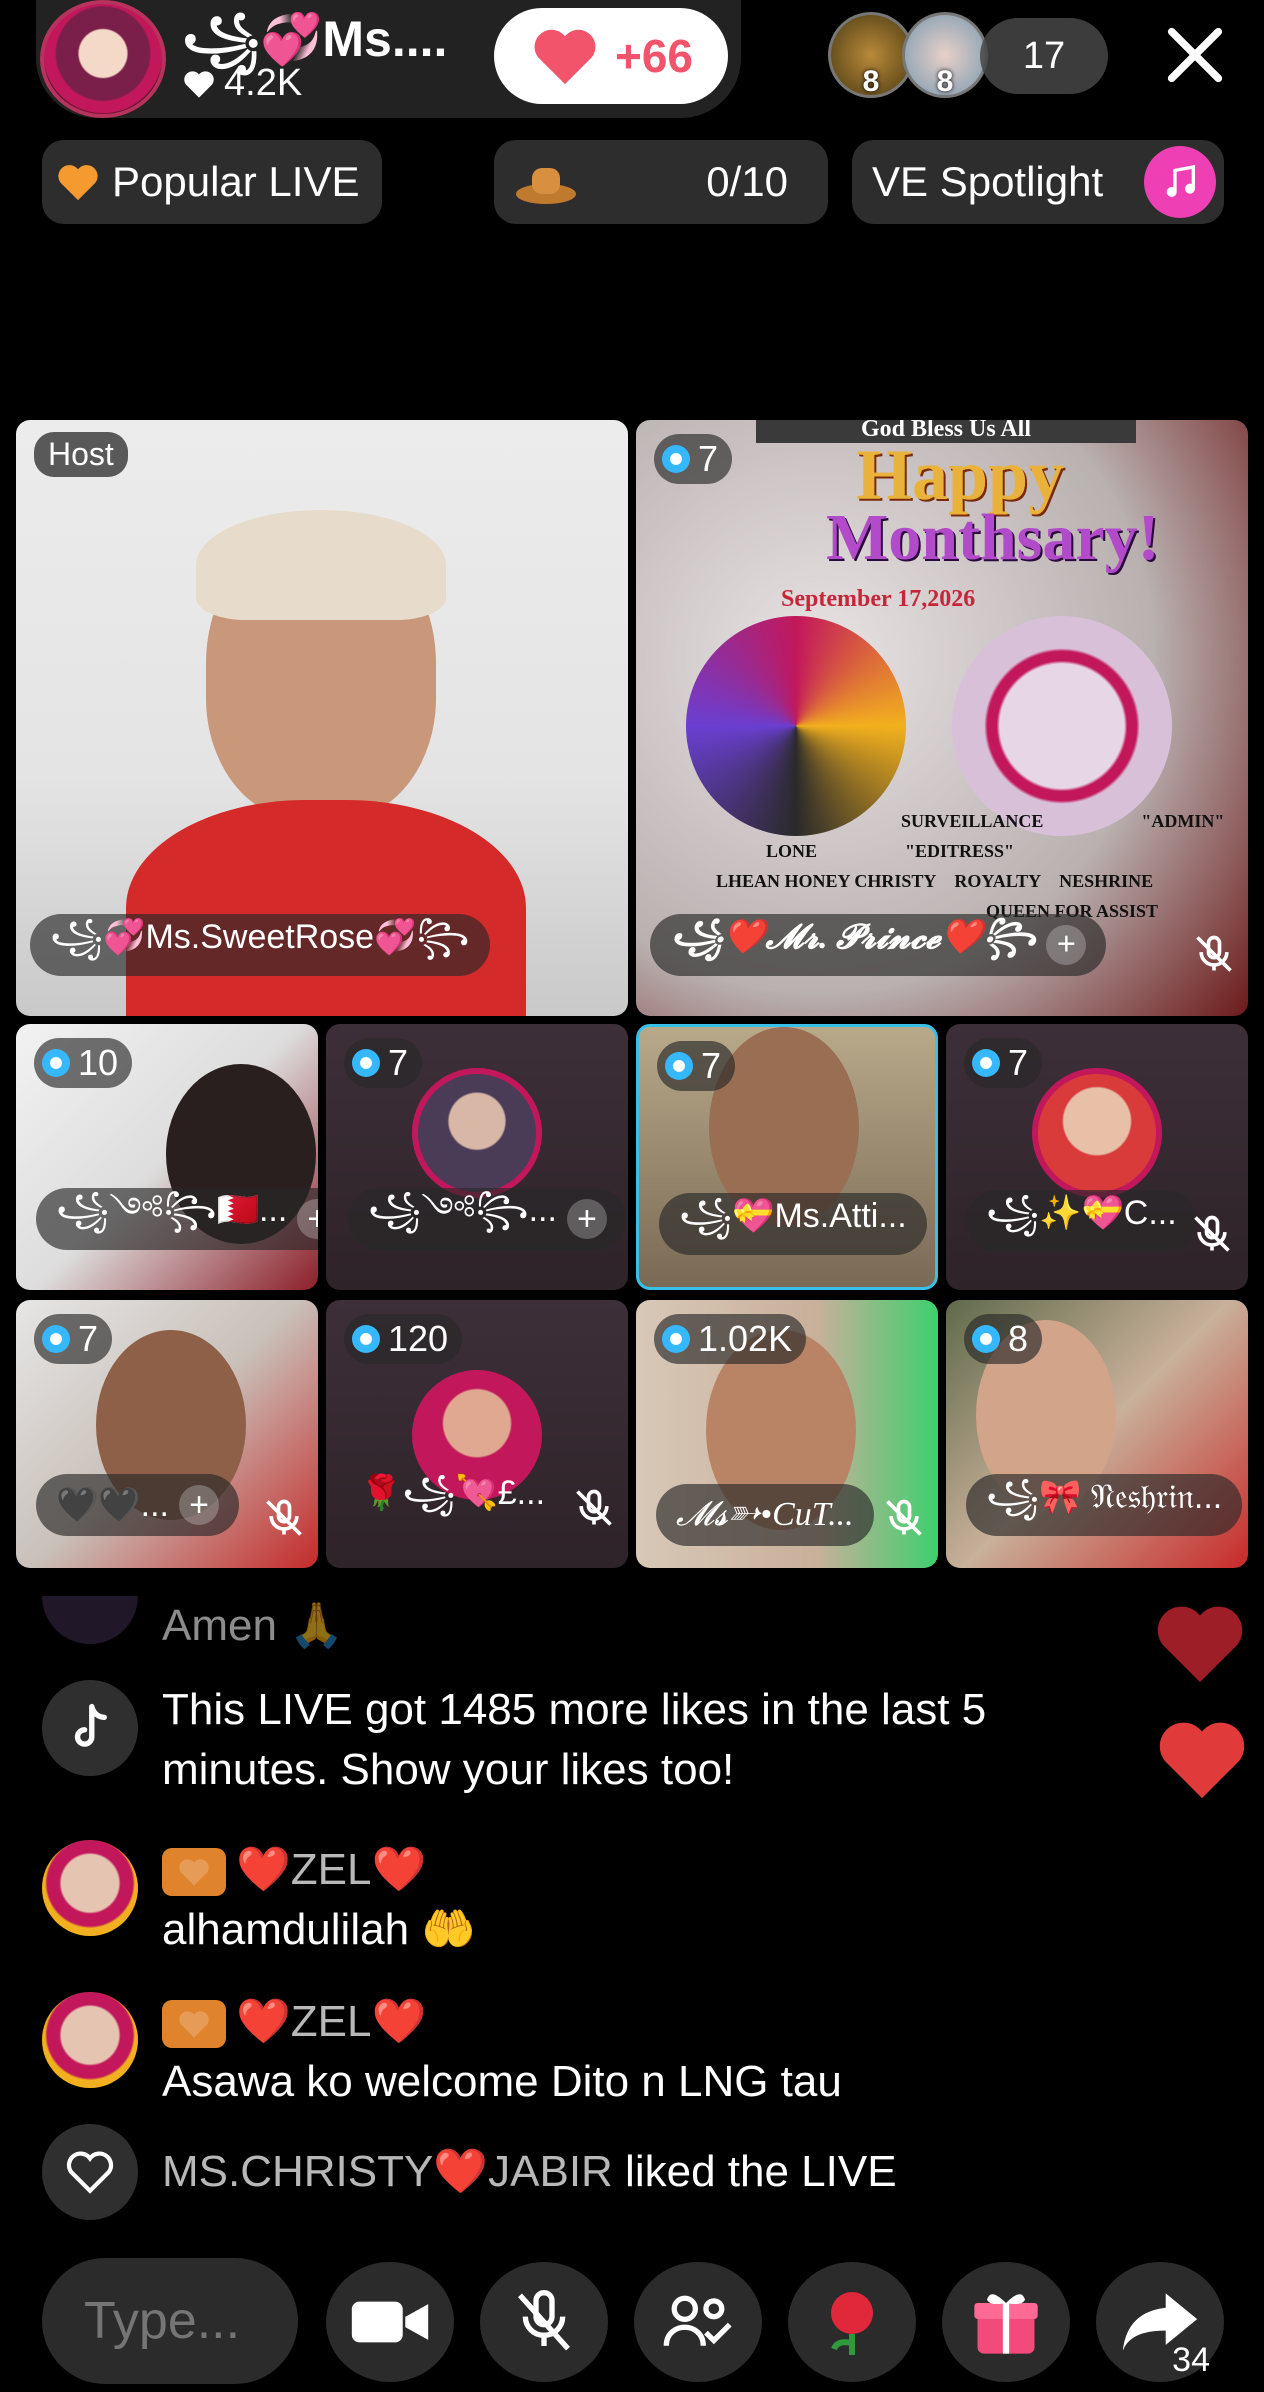 The height and width of the screenshot is (2392, 1264). I want to click on share-count: 34, so click(1191, 2360).